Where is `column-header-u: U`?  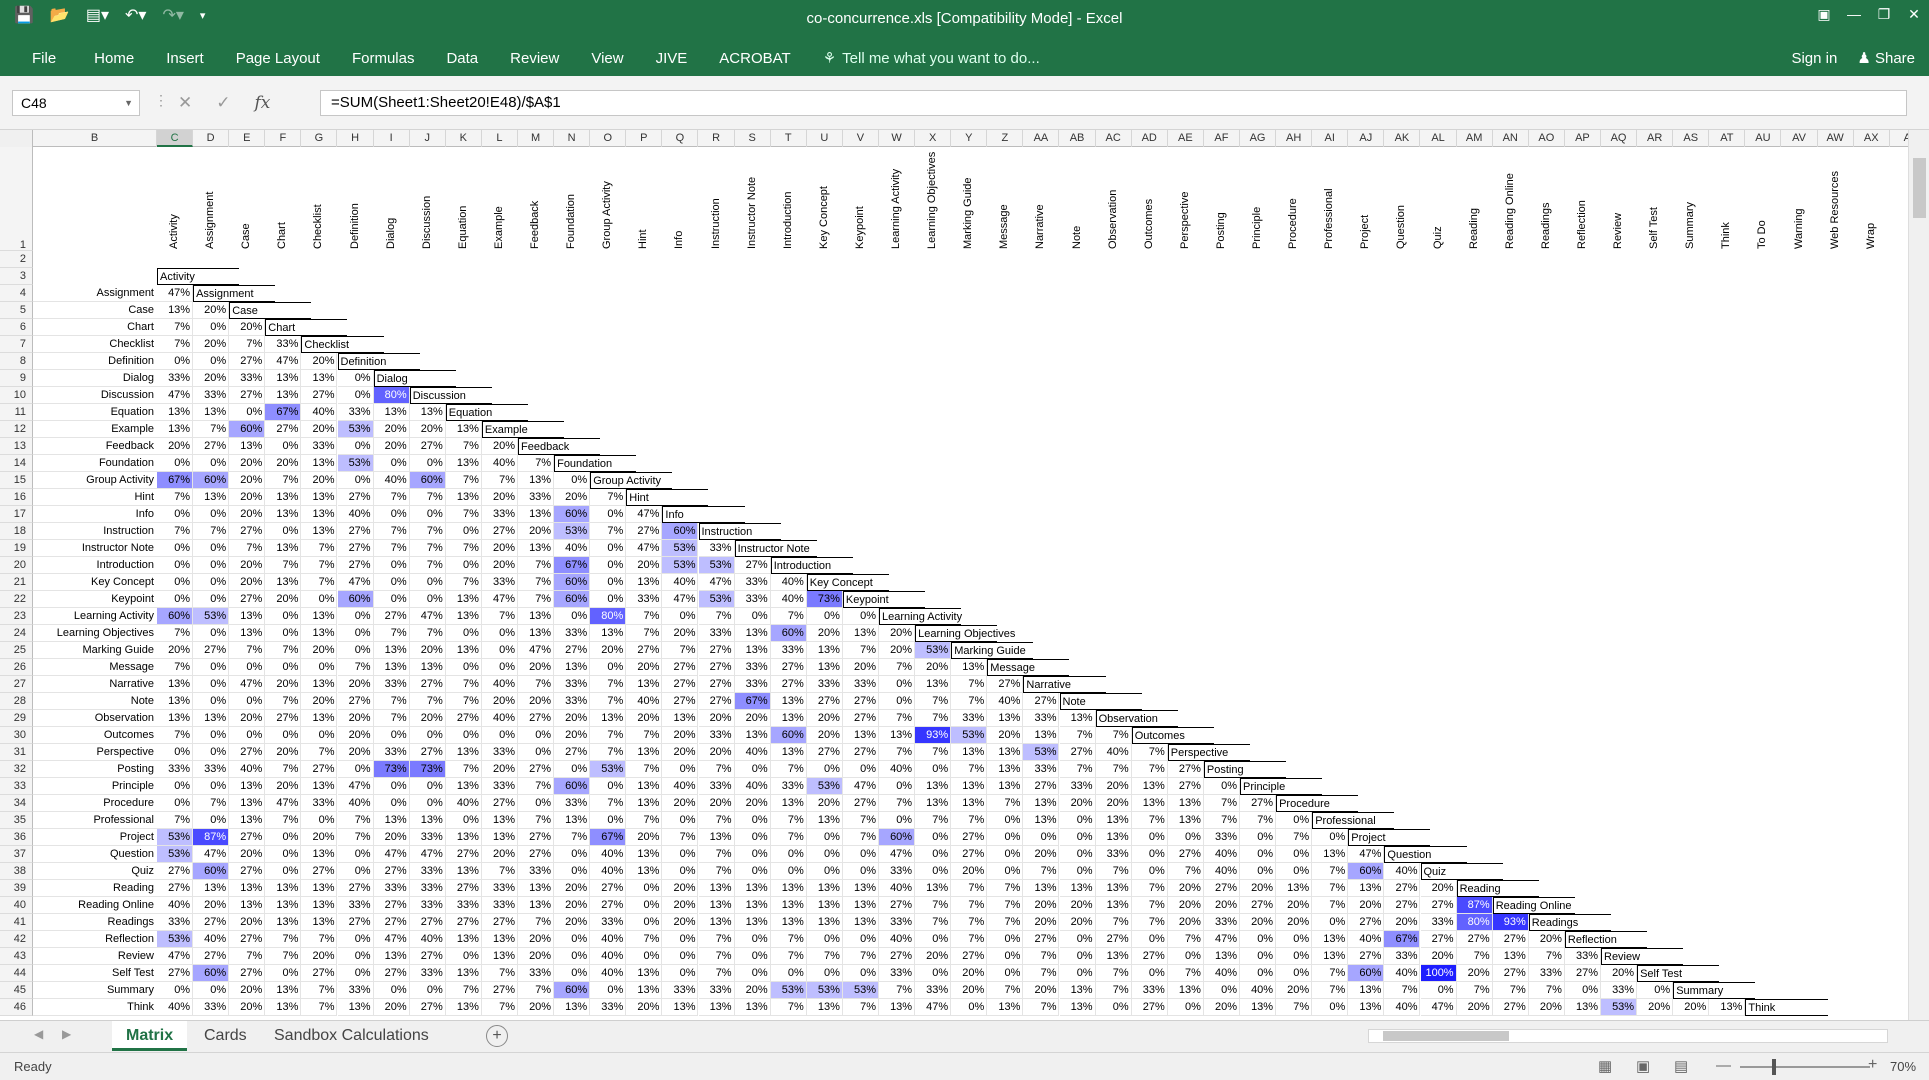
column-header-u: U is located at coordinates (825, 138).